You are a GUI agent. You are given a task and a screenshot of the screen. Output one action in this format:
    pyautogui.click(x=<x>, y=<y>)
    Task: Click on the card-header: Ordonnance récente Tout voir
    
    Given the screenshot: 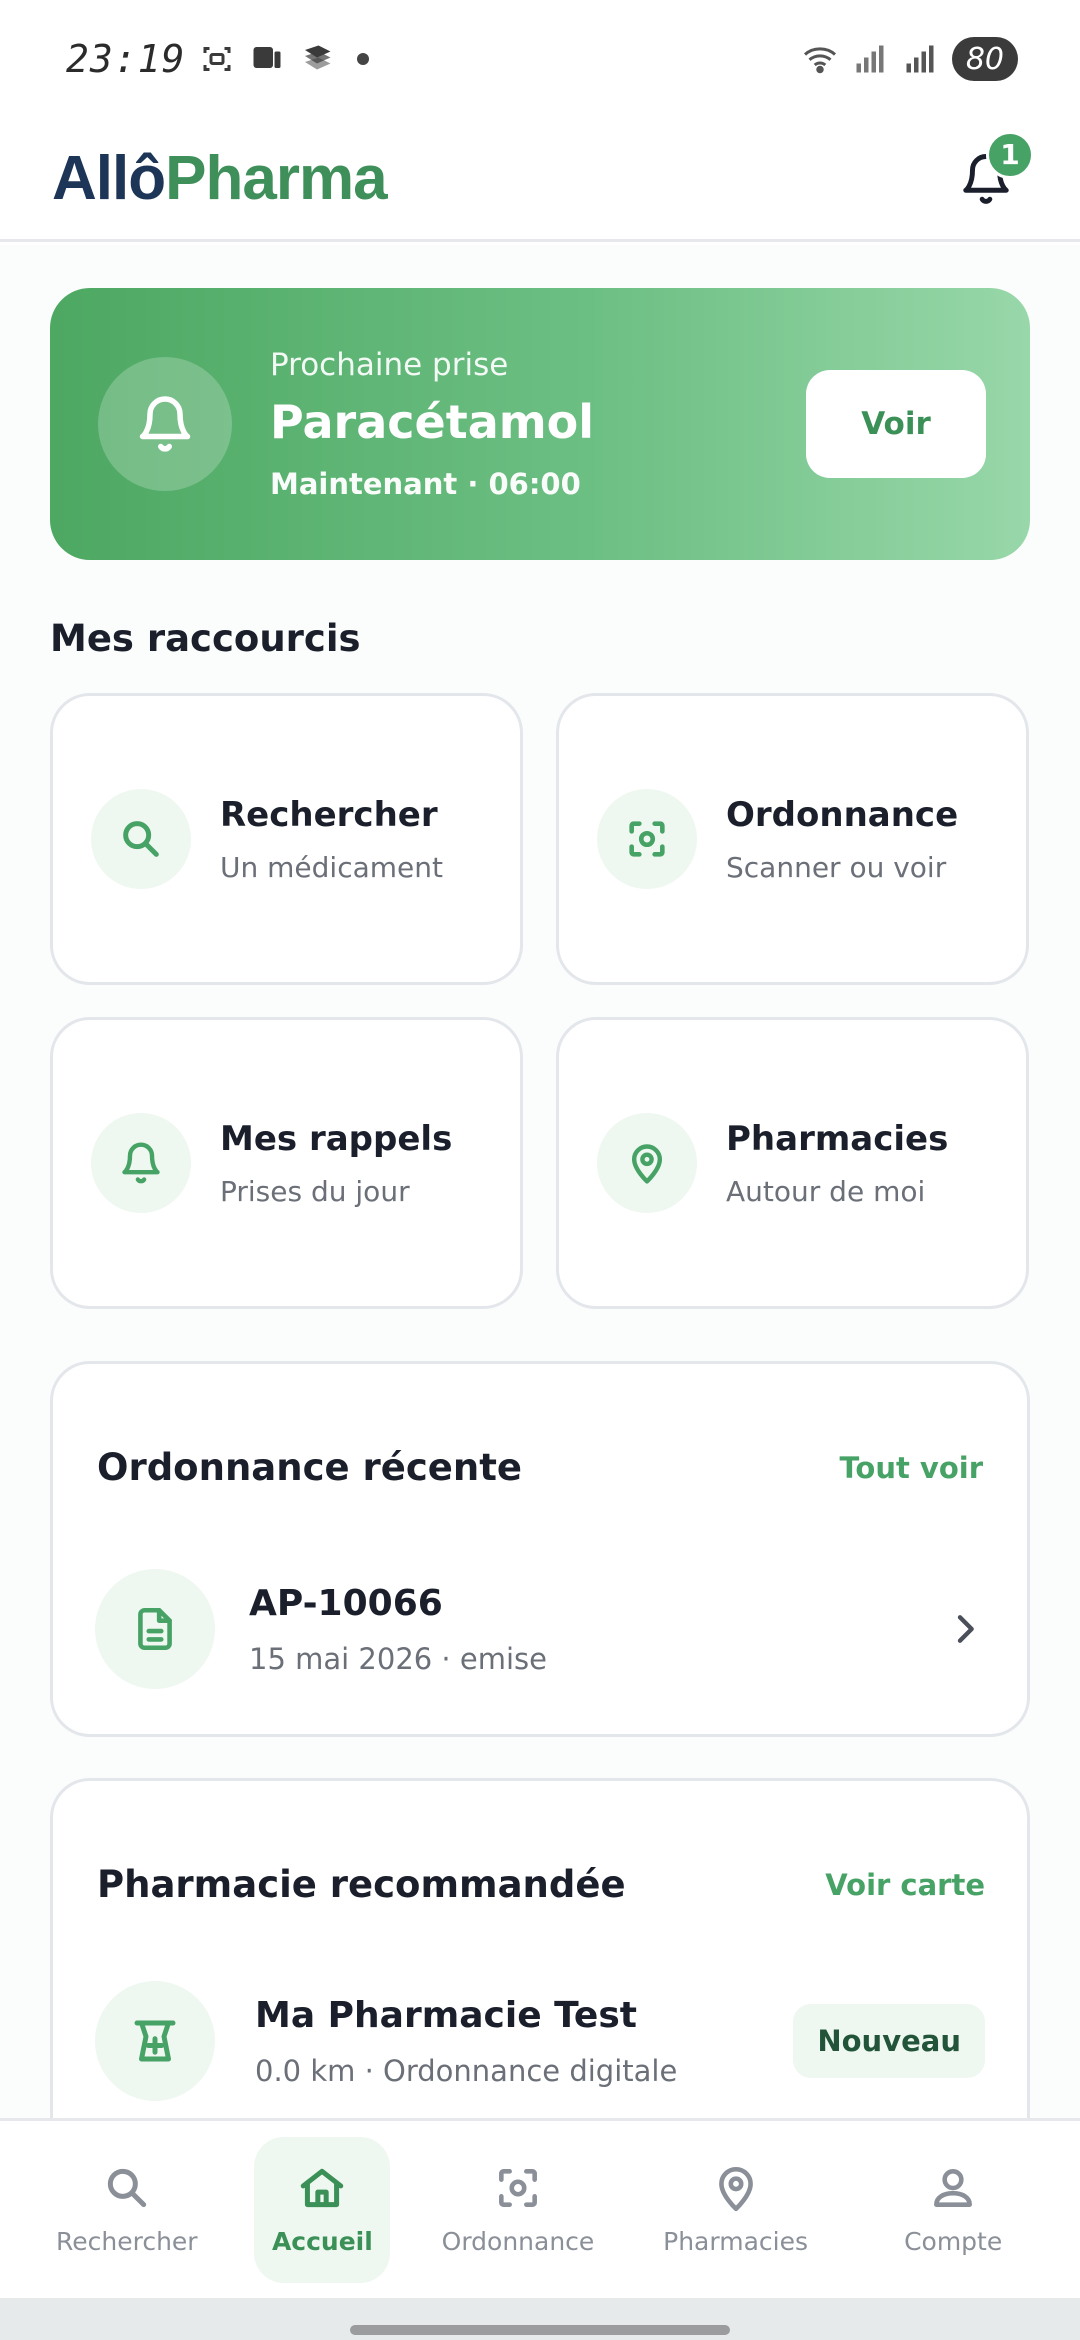 What is the action you would take?
    pyautogui.click(x=540, y=1467)
    